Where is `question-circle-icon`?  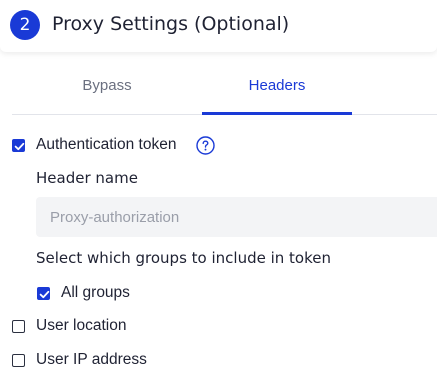
question-circle-icon is located at coordinates (205, 145).